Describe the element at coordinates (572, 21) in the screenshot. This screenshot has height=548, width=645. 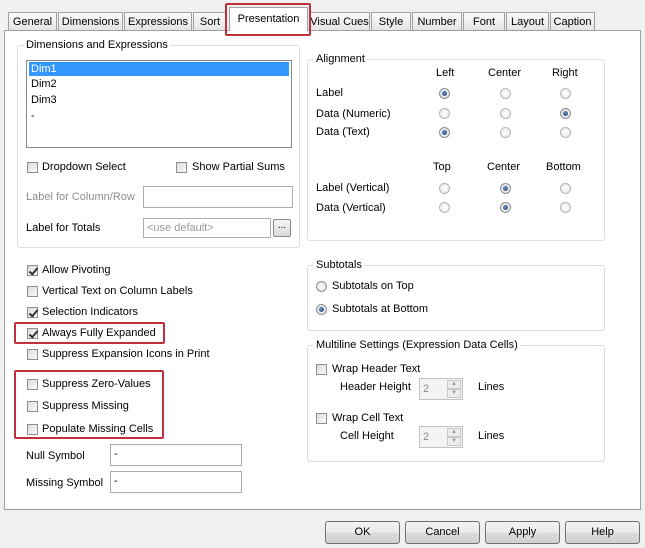
I see `tab-caption: Caption` at that location.